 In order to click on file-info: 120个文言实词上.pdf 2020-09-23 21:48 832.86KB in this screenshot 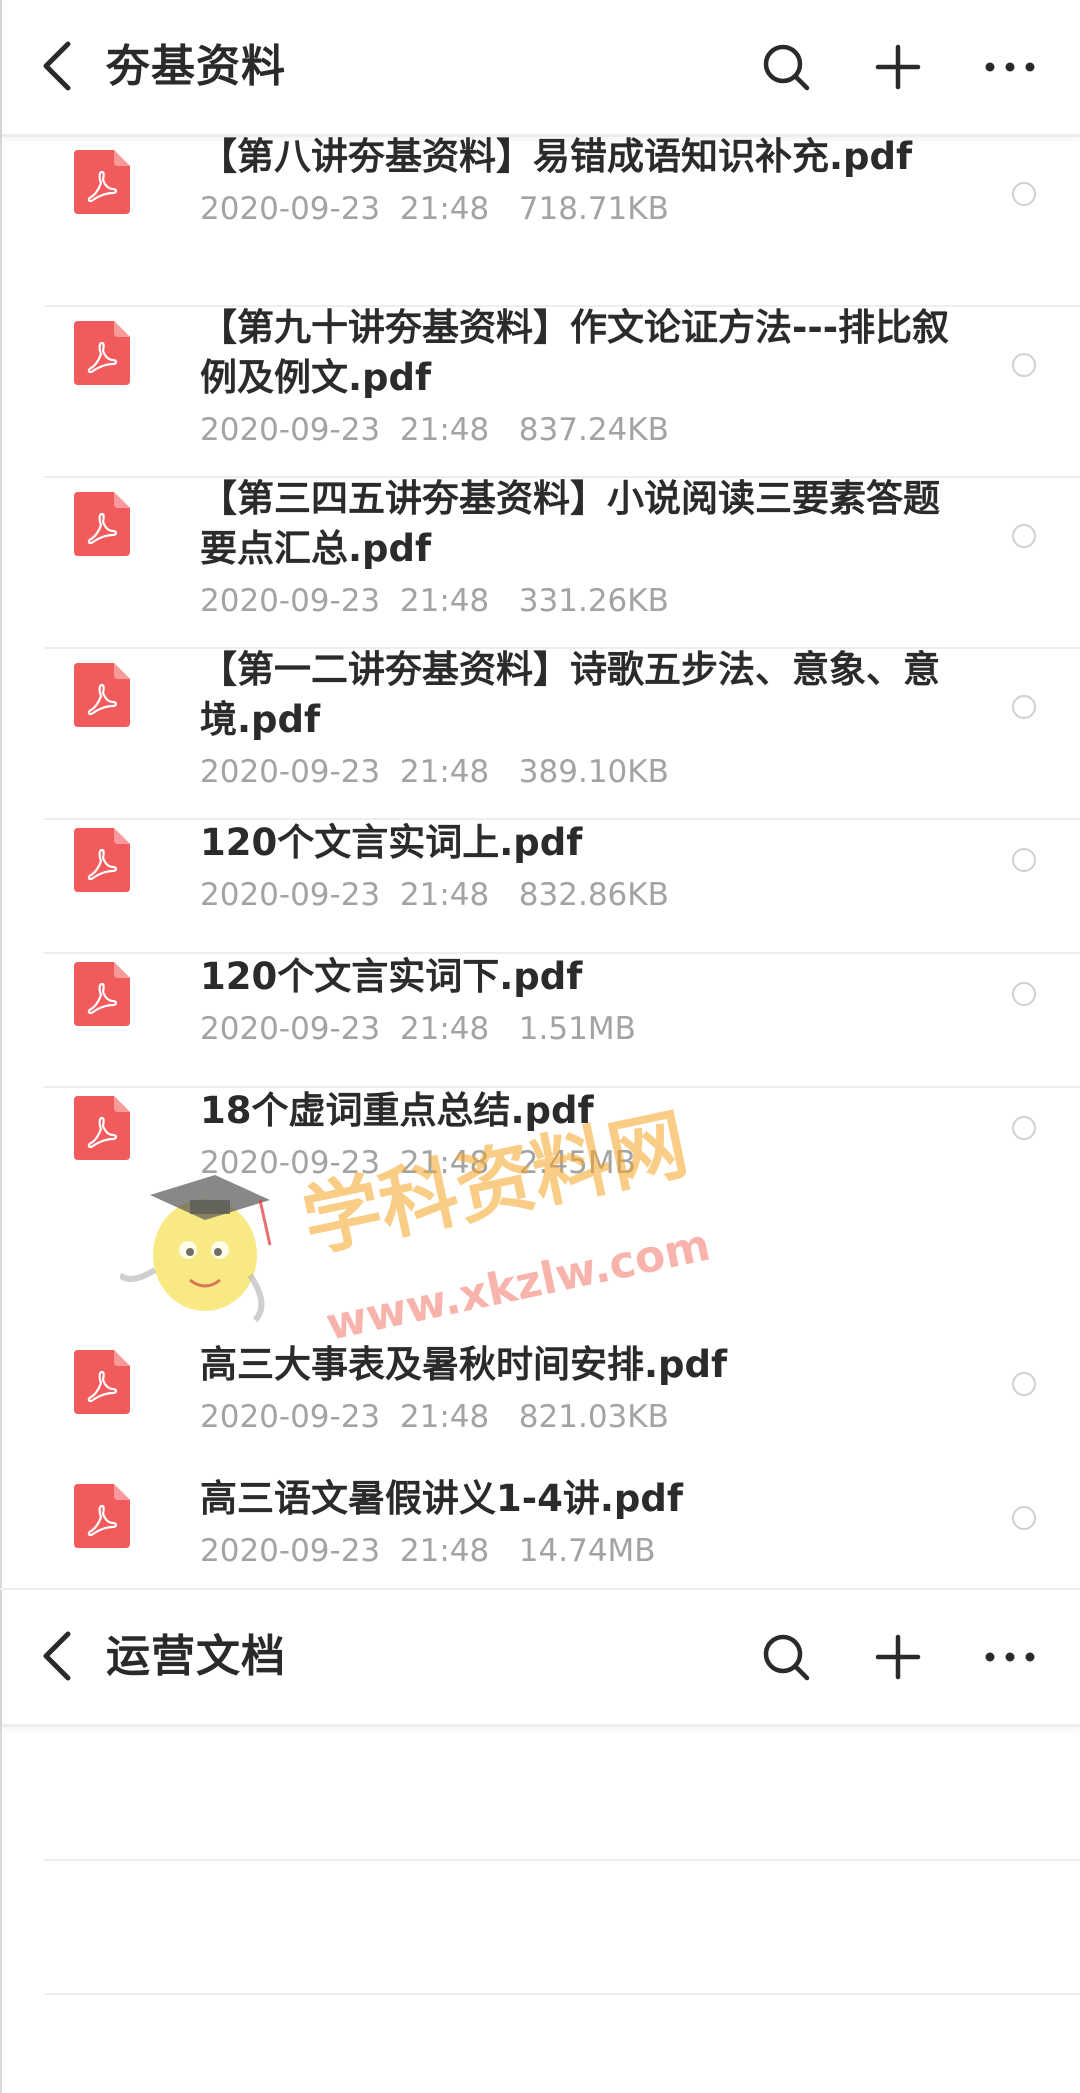, I will do `click(585, 868)`.